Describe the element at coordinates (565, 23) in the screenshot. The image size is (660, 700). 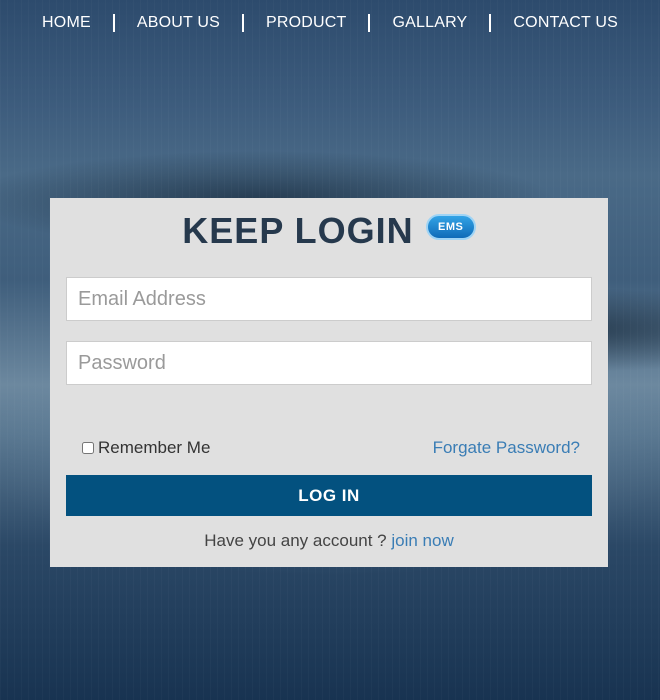
I see `nav-contact-link: CONTACT US` at that location.